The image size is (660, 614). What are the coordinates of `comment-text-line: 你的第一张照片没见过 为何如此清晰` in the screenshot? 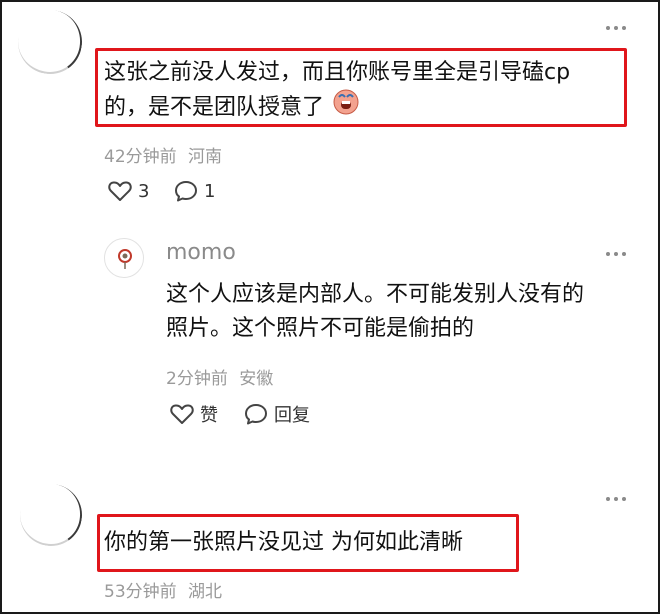 It's located at (283, 542).